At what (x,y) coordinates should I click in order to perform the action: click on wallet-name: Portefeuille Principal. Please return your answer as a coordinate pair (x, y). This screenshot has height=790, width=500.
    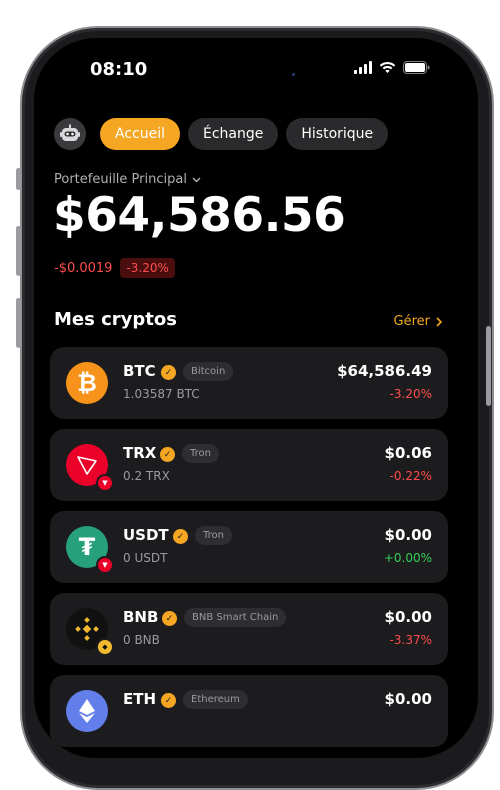
    Looking at the image, I should click on (120, 179).